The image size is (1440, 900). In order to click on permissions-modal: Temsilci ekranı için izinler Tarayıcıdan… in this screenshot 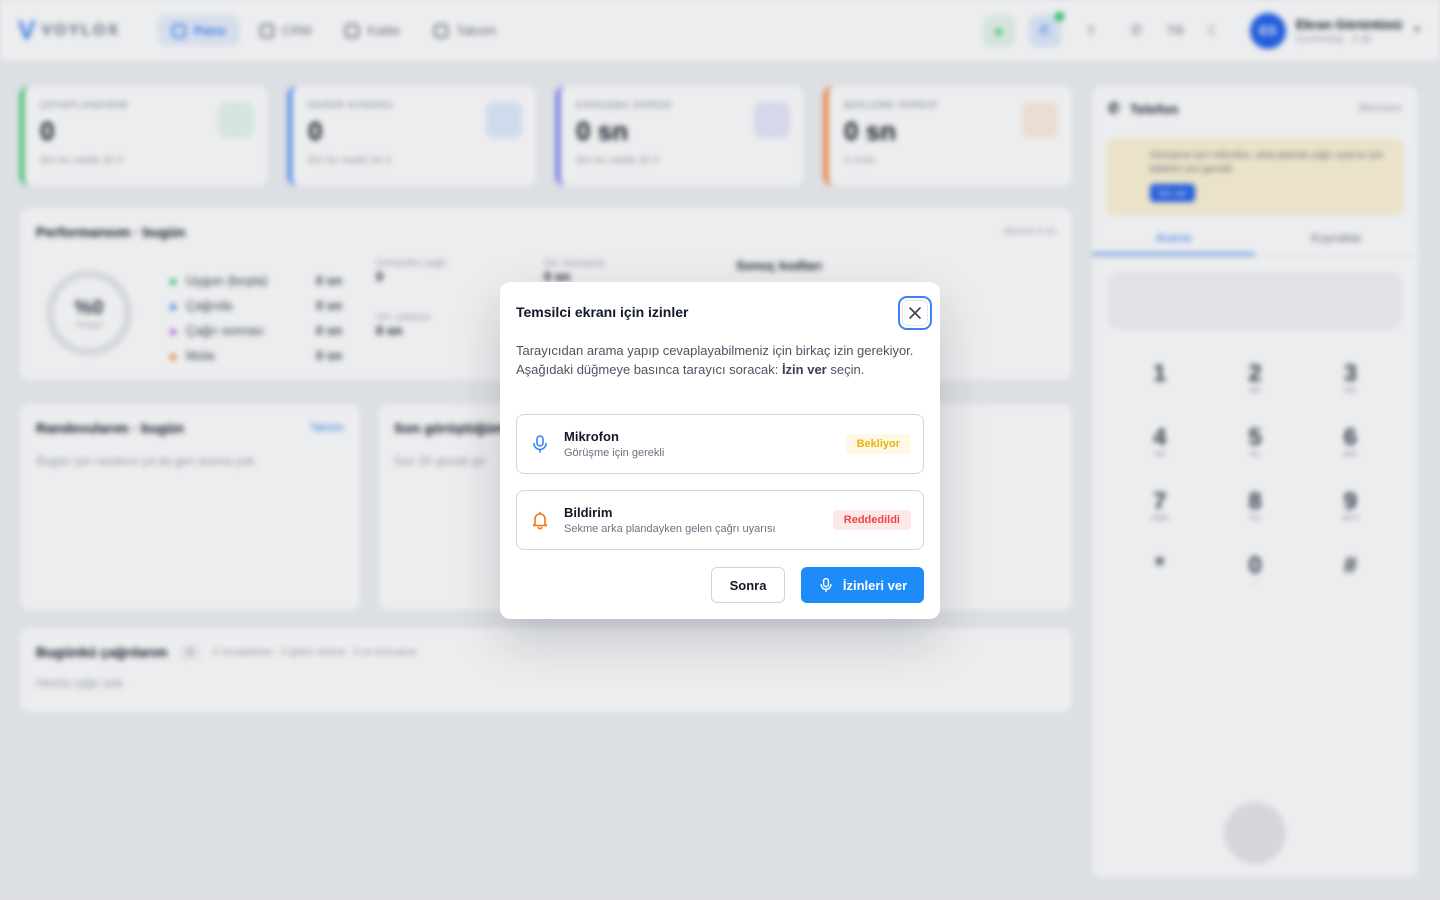, I will do `click(720, 450)`.